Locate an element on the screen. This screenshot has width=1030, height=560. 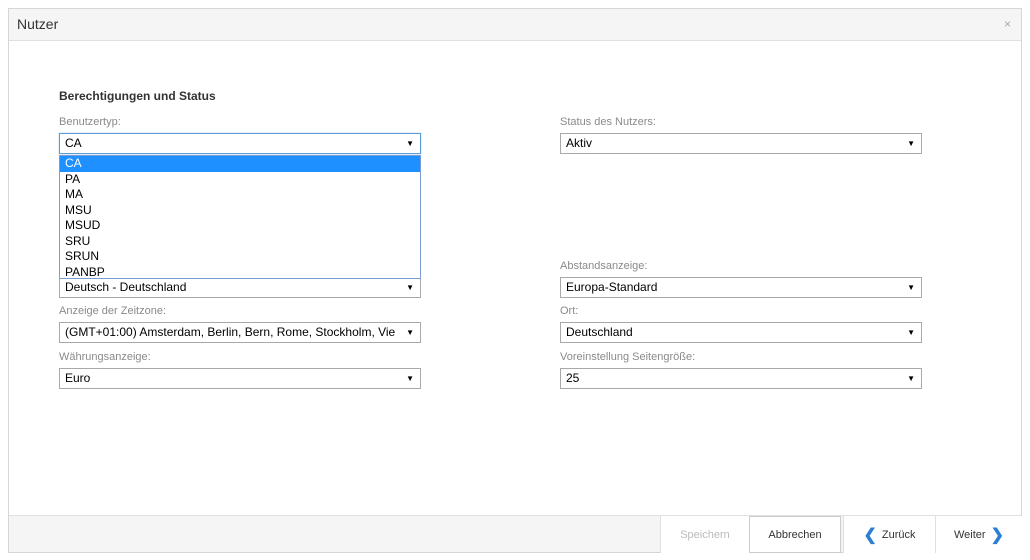
benutzertyp-select: CA ▼ is located at coordinates (240, 143).